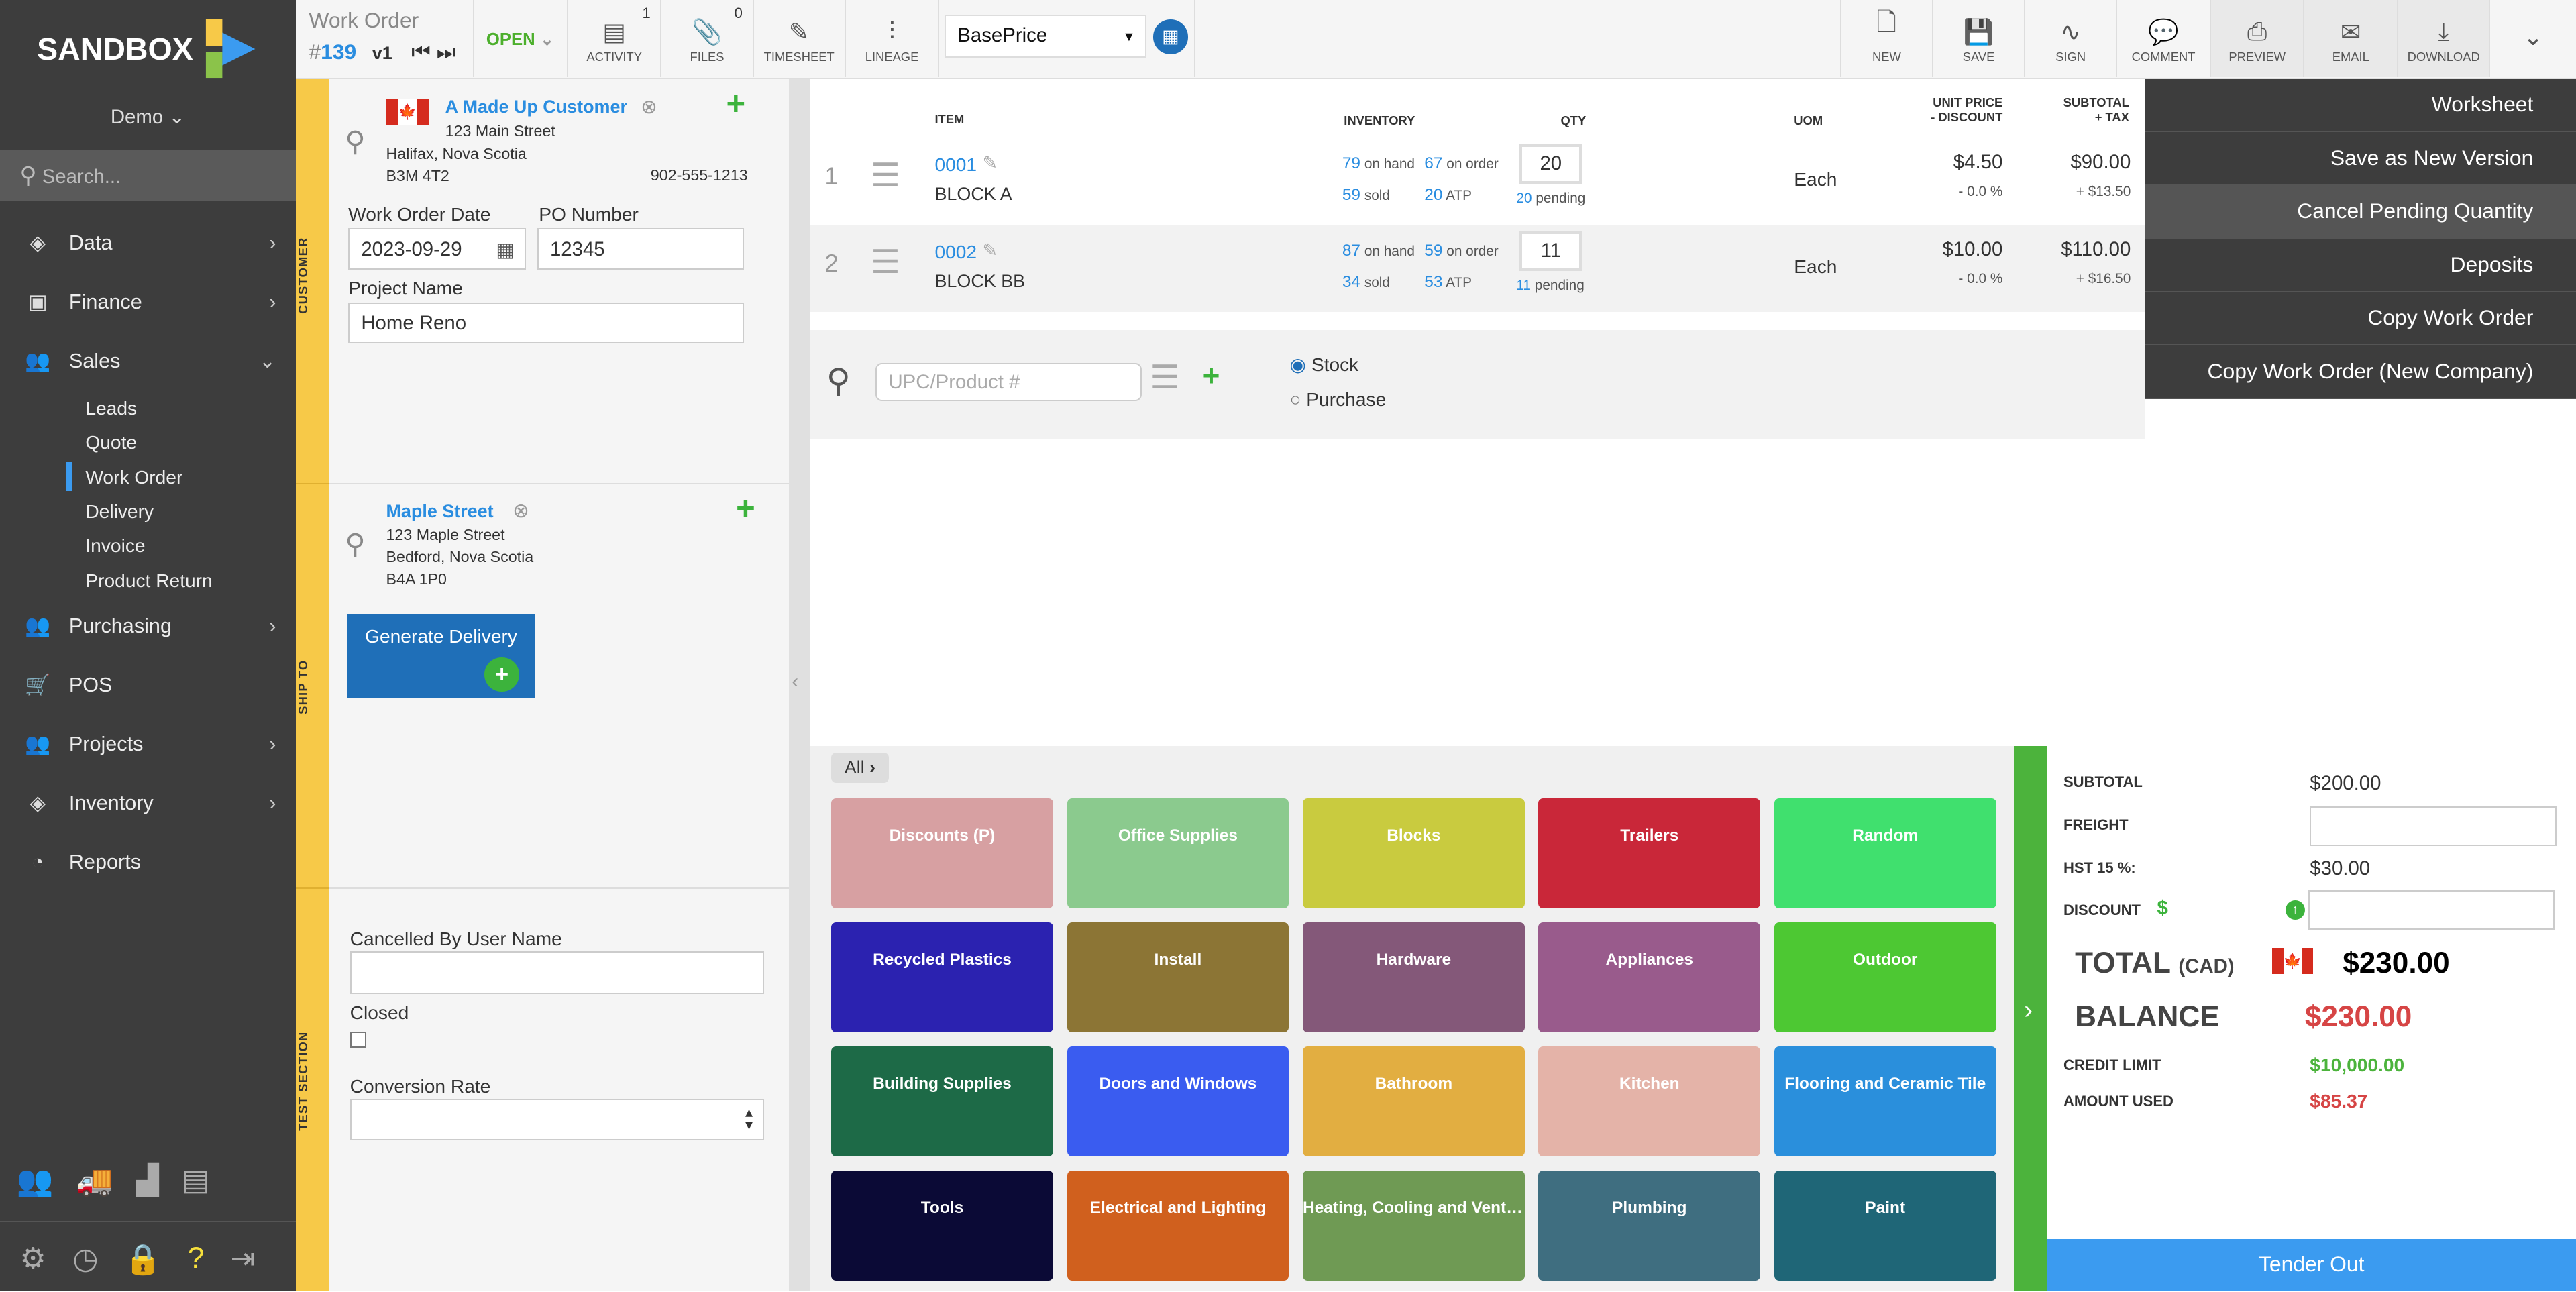 Image resolution: width=2576 pixels, height=1292 pixels. I want to click on sidebar-sub-work-order: Work Order, so click(133, 477).